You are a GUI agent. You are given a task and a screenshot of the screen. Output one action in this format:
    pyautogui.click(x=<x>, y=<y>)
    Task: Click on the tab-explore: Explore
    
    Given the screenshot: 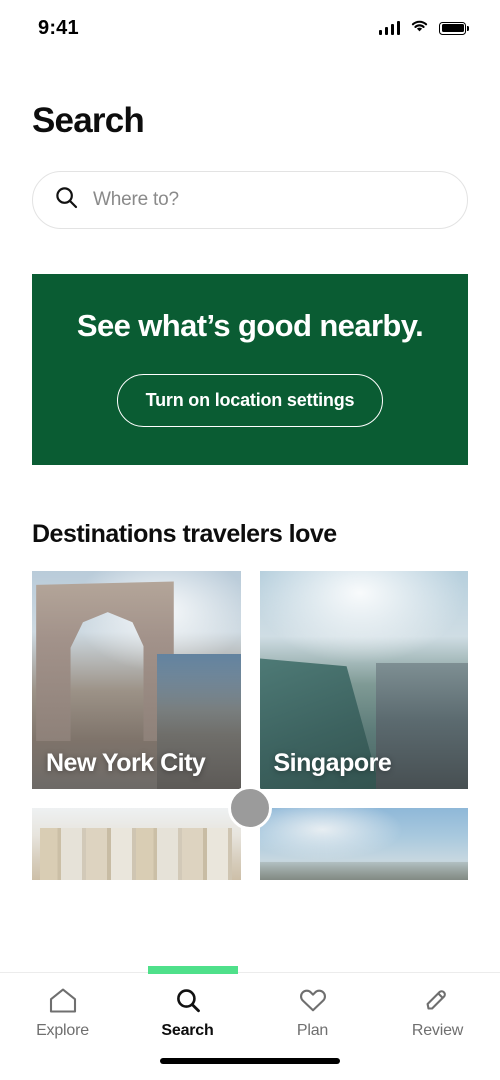 What is the action you would take?
    pyautogui.click(x=62, y=1013)
    